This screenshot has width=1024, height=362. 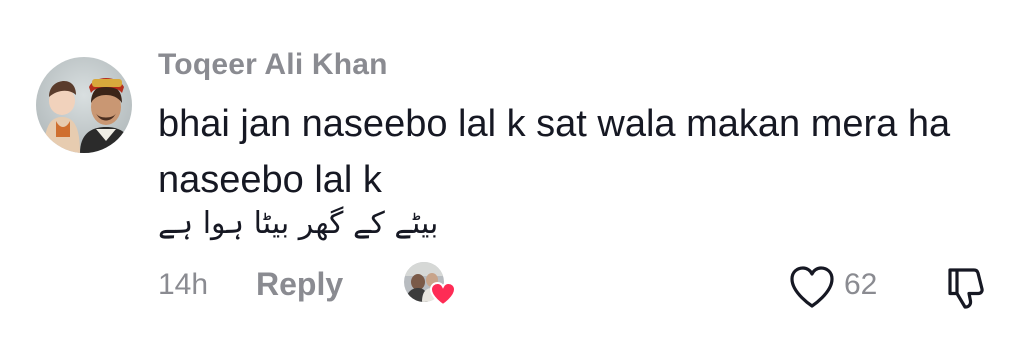 What do you see at coordinates (183, 284) in the screenshot?
I see `comment-timestamp: 14h` at bounding box center [183, 284].